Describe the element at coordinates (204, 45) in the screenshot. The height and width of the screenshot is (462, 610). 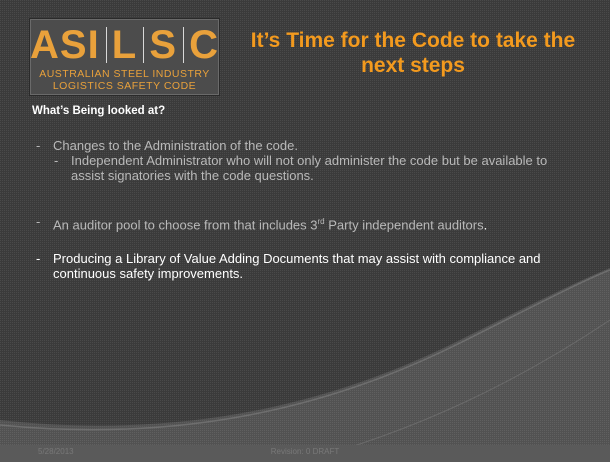
I see `logo-letter-c: C` at that location.